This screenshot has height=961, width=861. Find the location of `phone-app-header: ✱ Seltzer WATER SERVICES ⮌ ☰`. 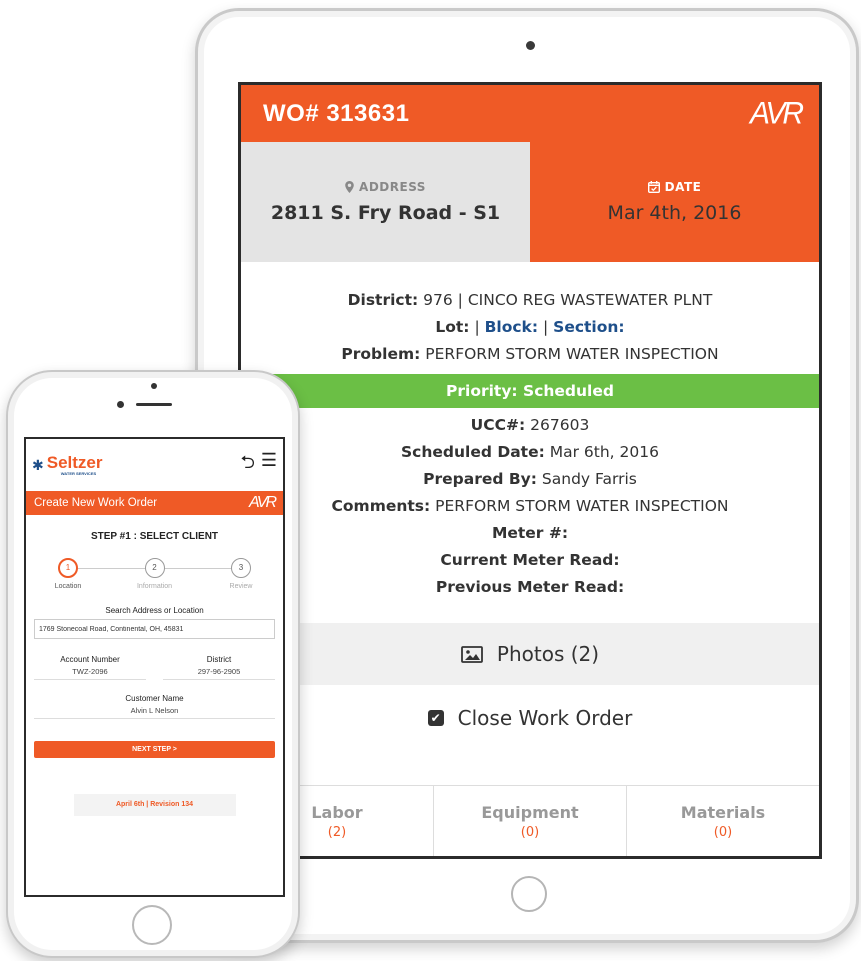

phone-app-header: ✱ Seltzer WATER SERVICES ⮌ ☰ is located at coordinates (154, 465).